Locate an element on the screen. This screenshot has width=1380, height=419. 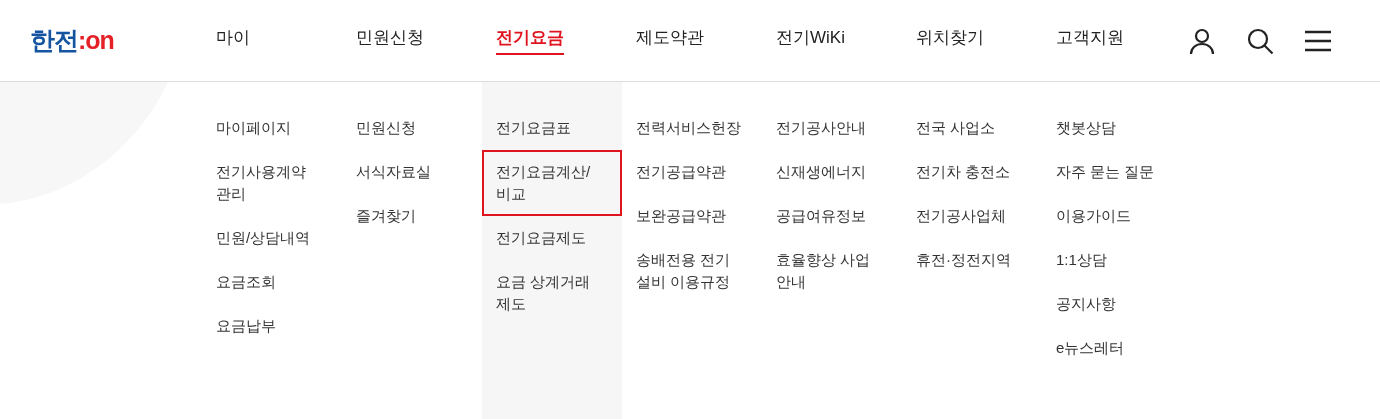
menu-link: 요금납부 is located at coordinates (272, 326).